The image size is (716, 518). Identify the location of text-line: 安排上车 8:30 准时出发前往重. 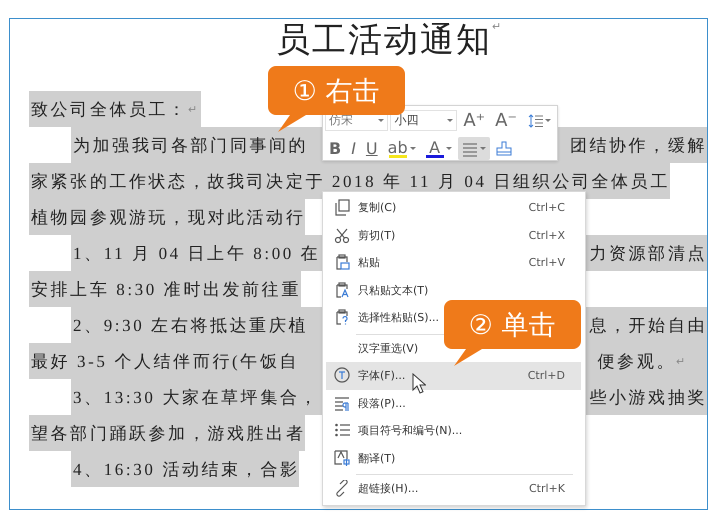
(166, 289).